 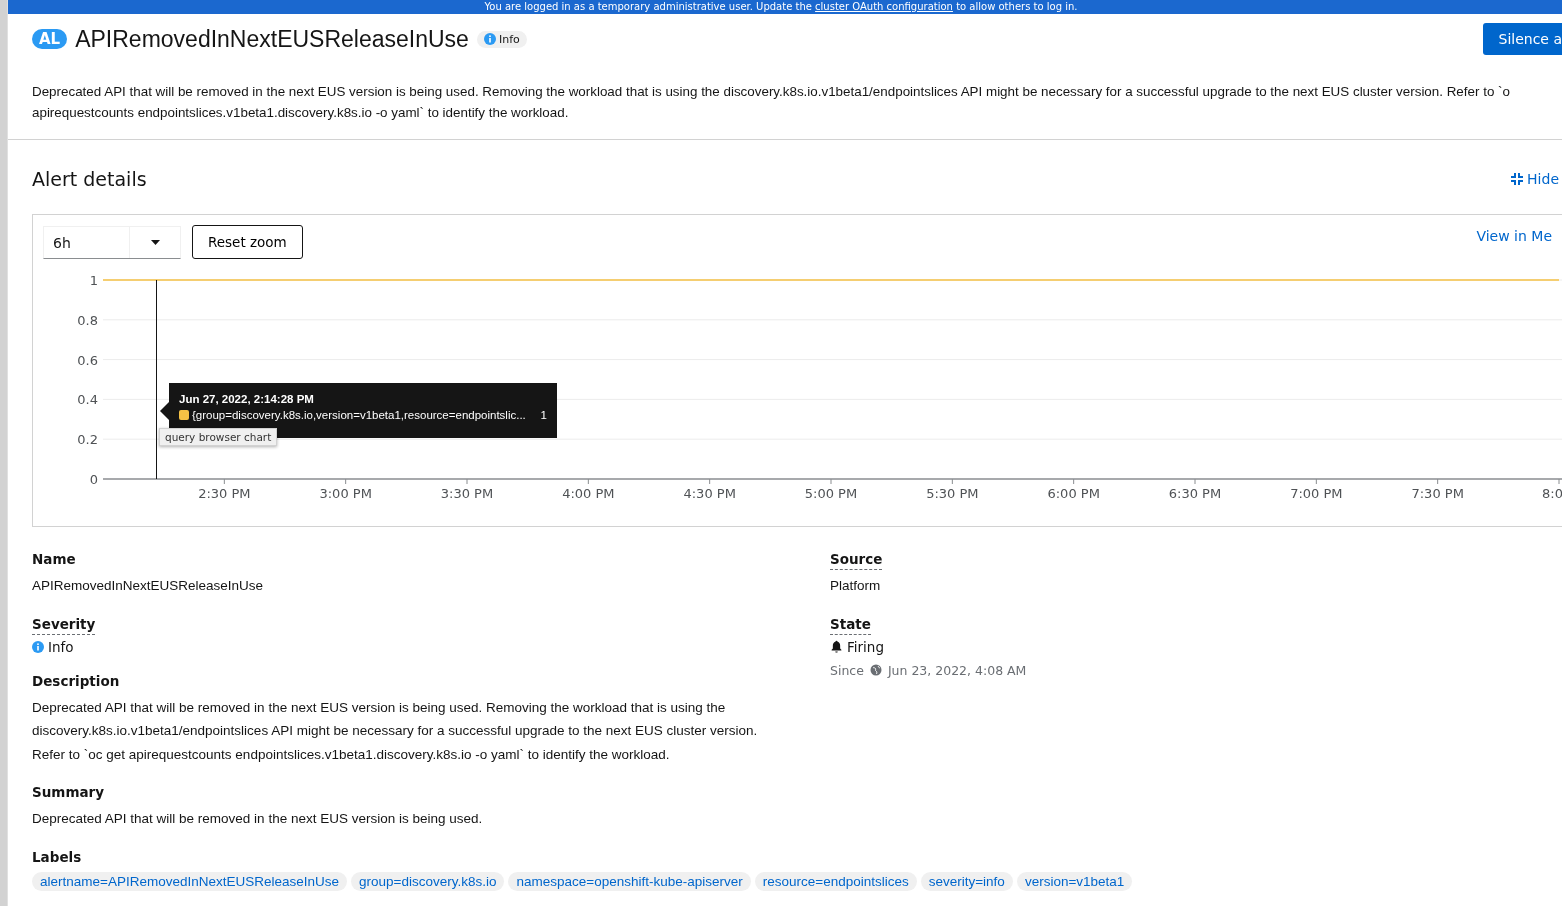 What do you see at coordinates (1437, 493) in the screenshot?
I see `axis-tick-label: 7:30 PM` at bounding box center [1437, 493].